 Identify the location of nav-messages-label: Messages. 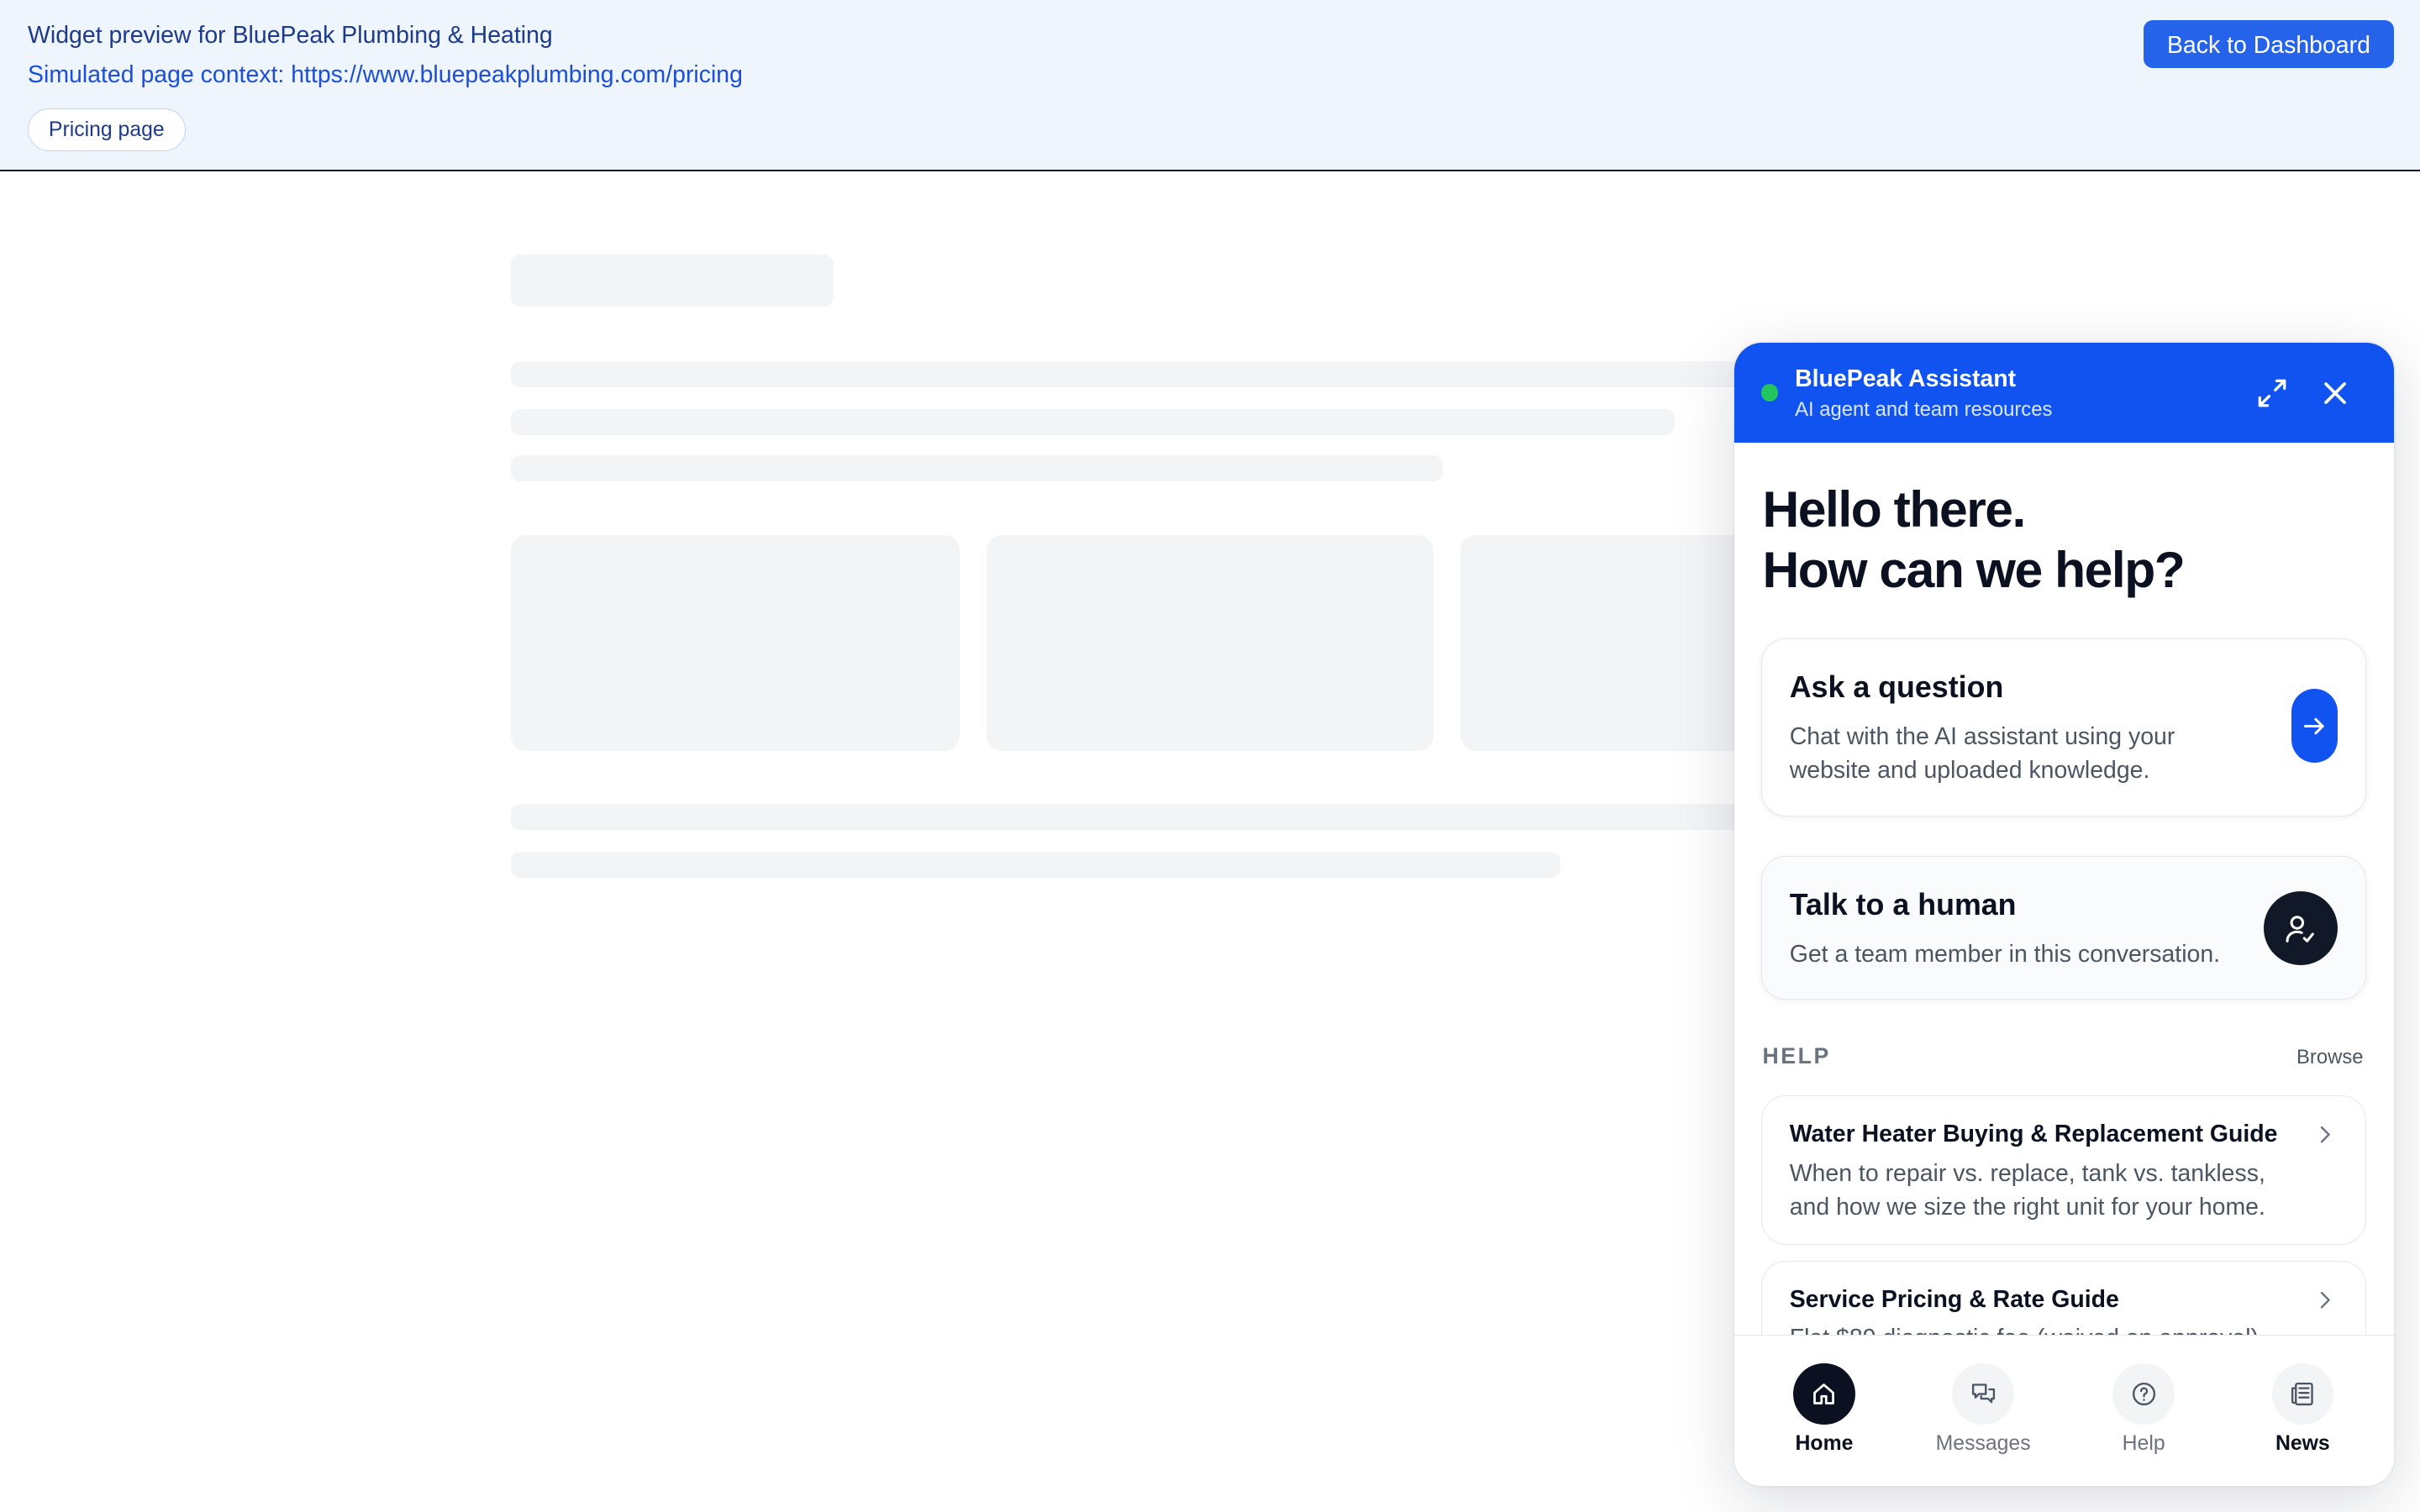
(1983, 1444).